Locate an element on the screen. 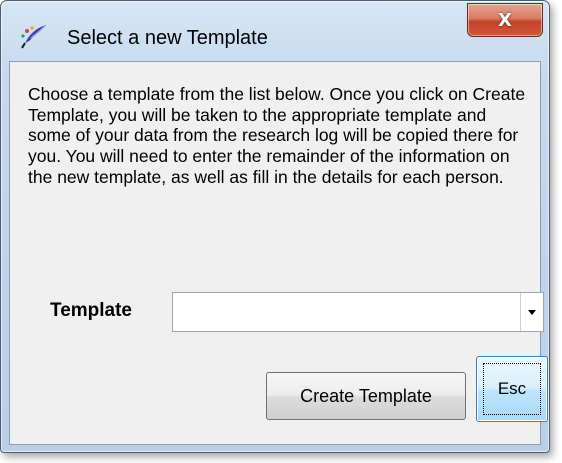 Image resolution: width=562 pixels, height=463 pixels. dropdown-arrow-button is located at coordinates (531, 312).